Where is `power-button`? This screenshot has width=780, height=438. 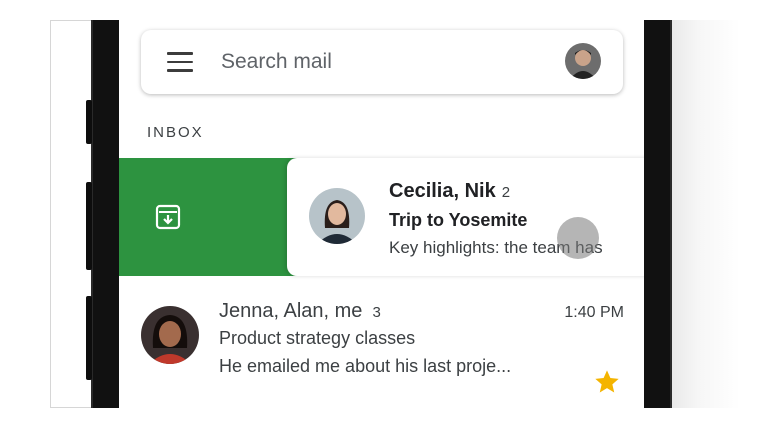 power-button is located at coordinates (89, 338).